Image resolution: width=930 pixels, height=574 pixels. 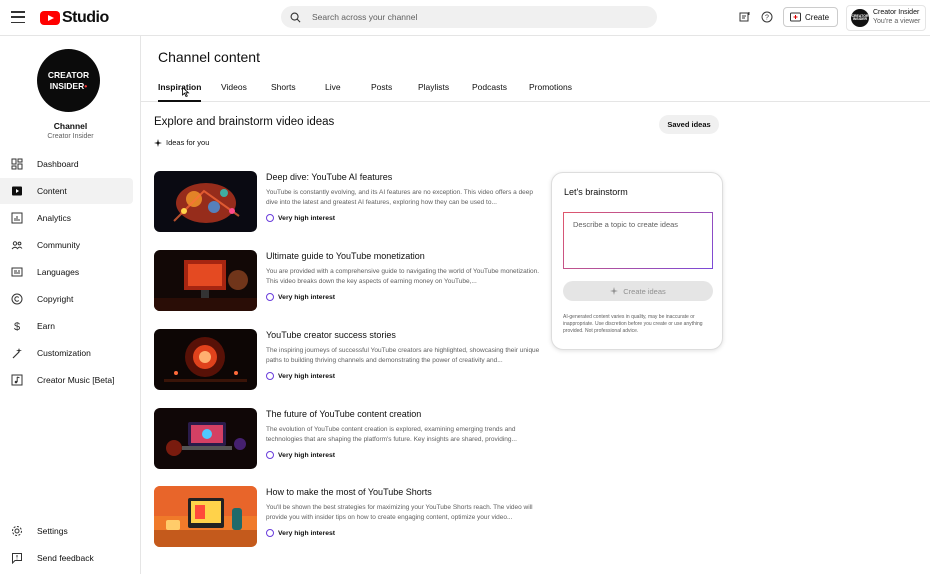 I want to click on sidebar-item-label: Earn, so click(x=46, y=326).